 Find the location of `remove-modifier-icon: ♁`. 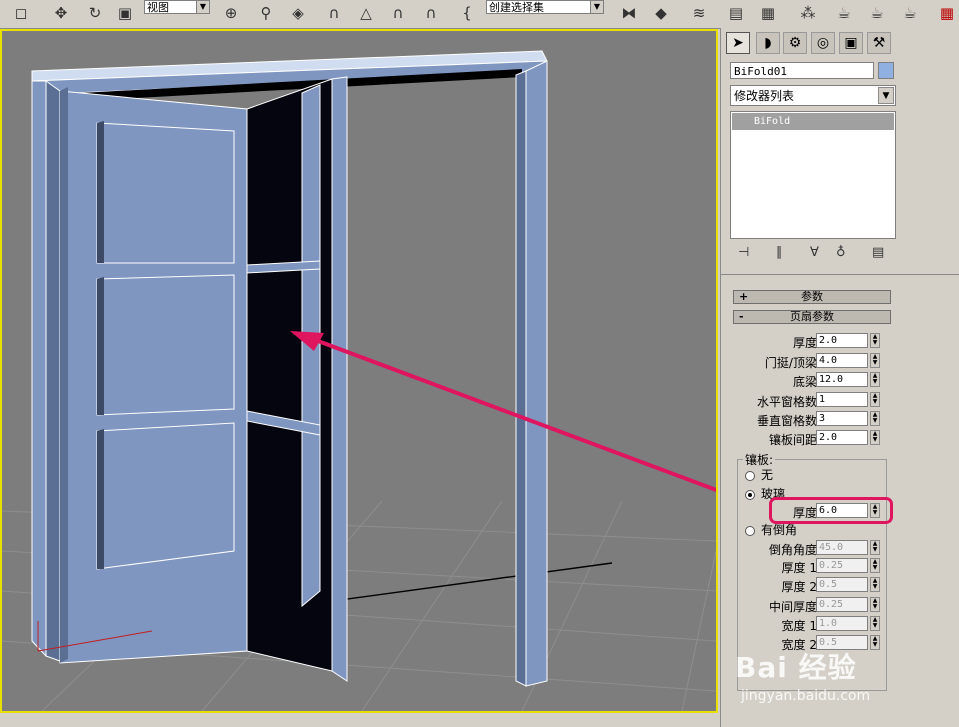

remove-modifier-icon: ♁ is located at coordinates (841, 252).